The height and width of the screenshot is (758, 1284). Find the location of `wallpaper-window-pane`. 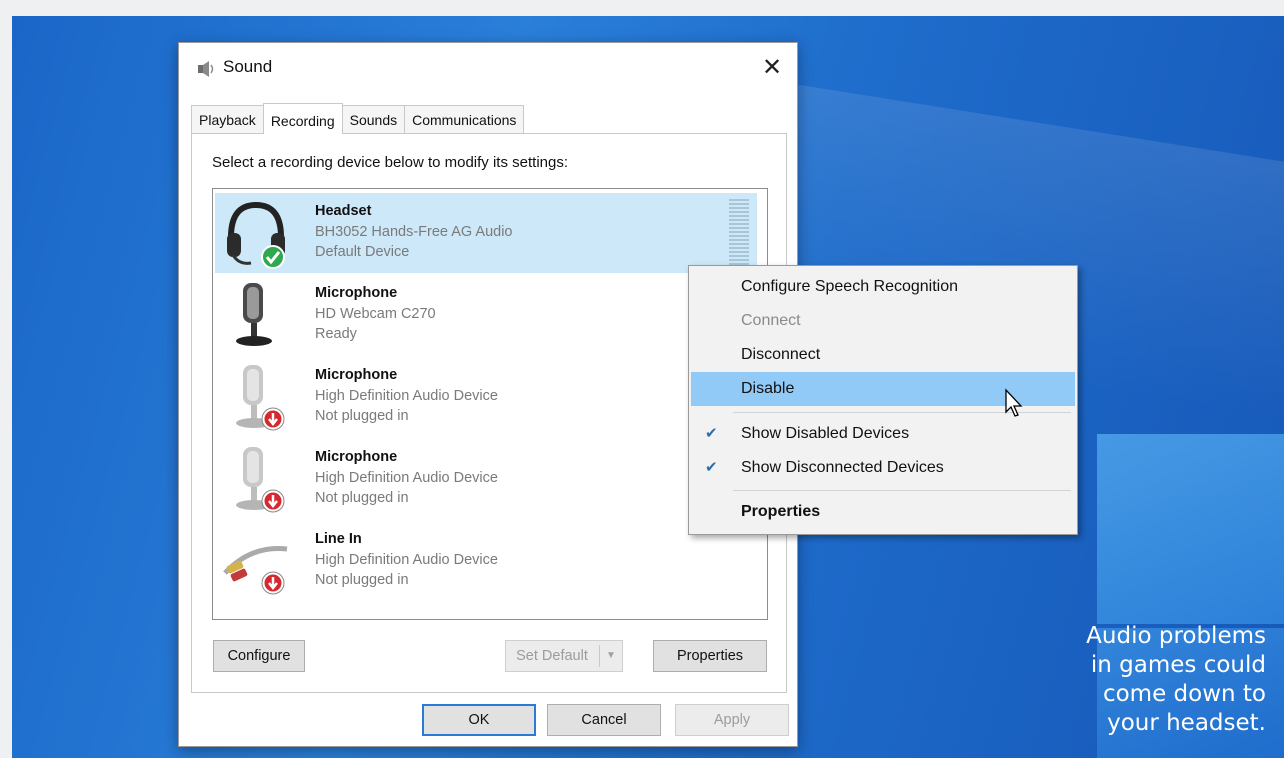

wallpaper-window-pane is located at coordinates (1190, 529).